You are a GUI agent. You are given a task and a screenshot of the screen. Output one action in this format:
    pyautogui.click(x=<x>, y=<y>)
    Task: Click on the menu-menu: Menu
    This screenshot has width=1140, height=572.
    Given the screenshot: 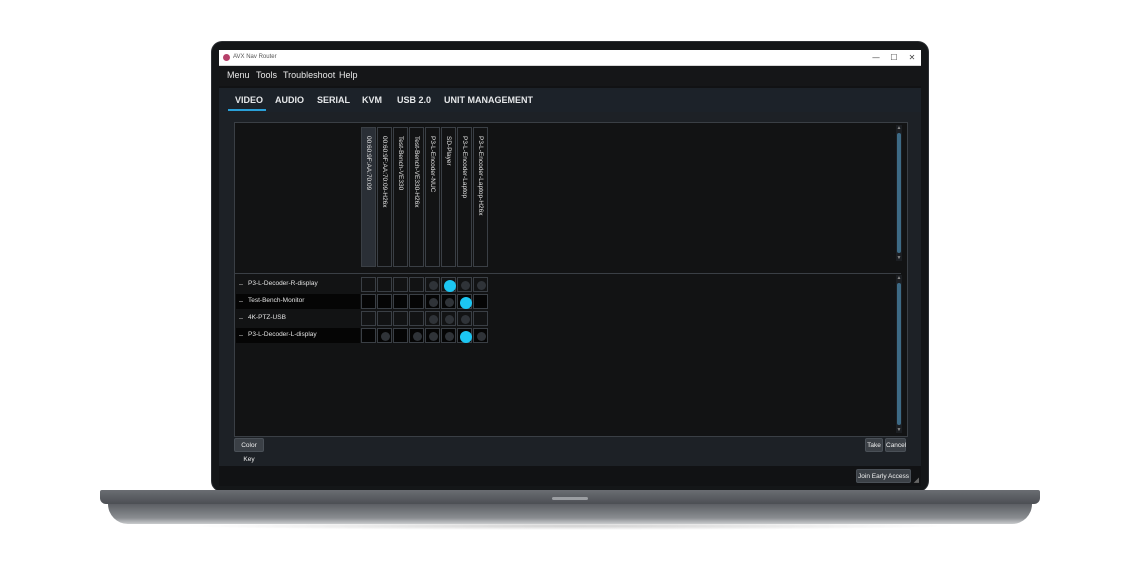 What is the action you would take?
    pyautogui.click(x=238, y=75)
    